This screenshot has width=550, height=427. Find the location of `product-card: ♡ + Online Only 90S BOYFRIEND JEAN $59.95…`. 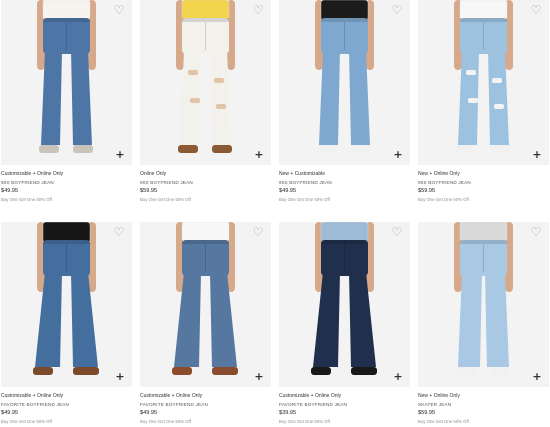

product-card: ♡ + Online Only 90S BOYFRIEND JEAN $59.95… is located at coordinates (205, 102).